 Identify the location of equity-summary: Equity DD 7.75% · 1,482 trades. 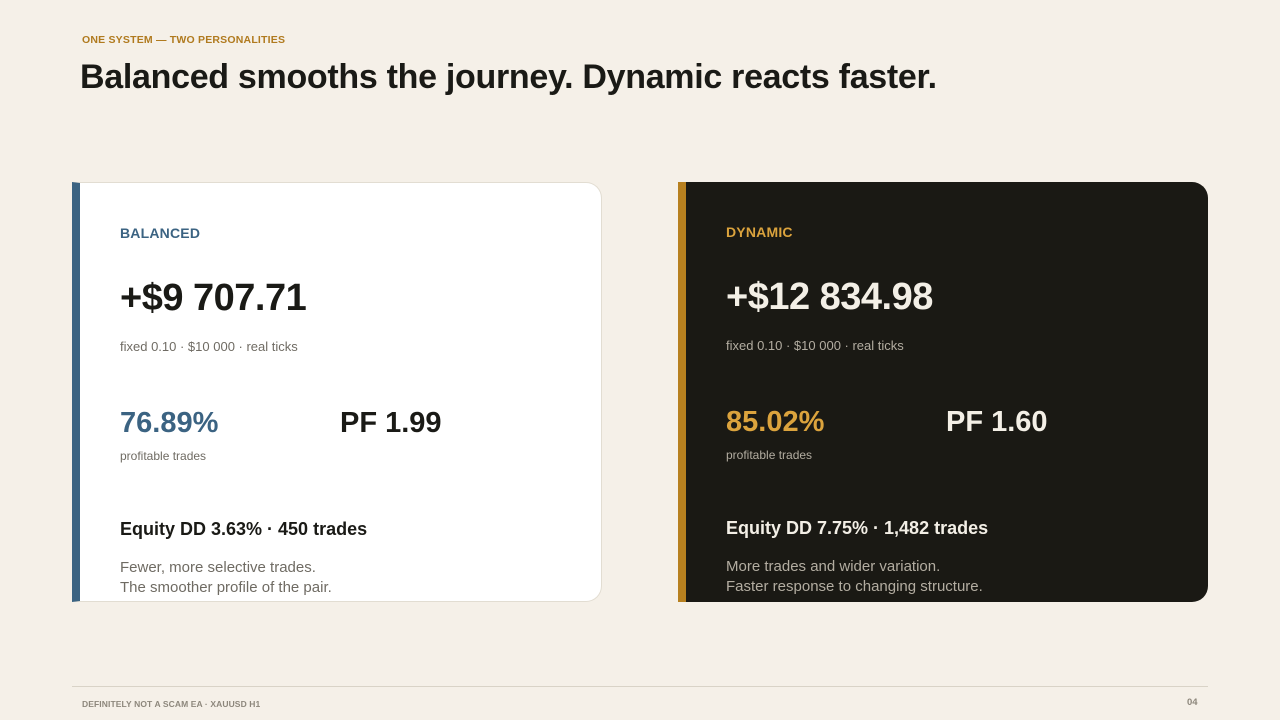
(857, 528).